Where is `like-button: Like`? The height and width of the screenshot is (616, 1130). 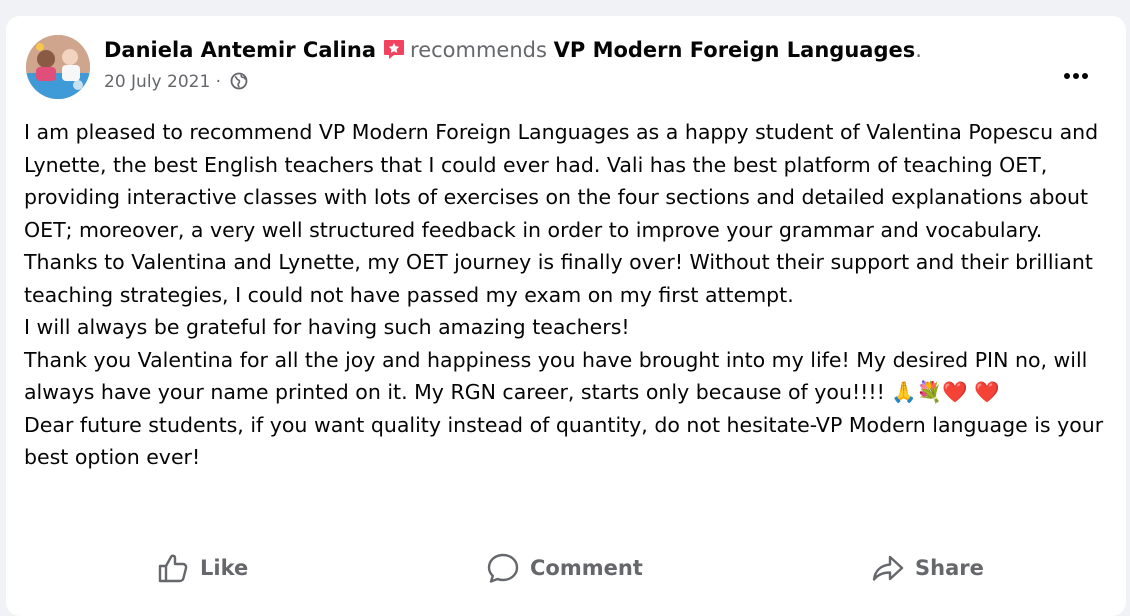
like-button: Like is located at coordinates (202, 568).